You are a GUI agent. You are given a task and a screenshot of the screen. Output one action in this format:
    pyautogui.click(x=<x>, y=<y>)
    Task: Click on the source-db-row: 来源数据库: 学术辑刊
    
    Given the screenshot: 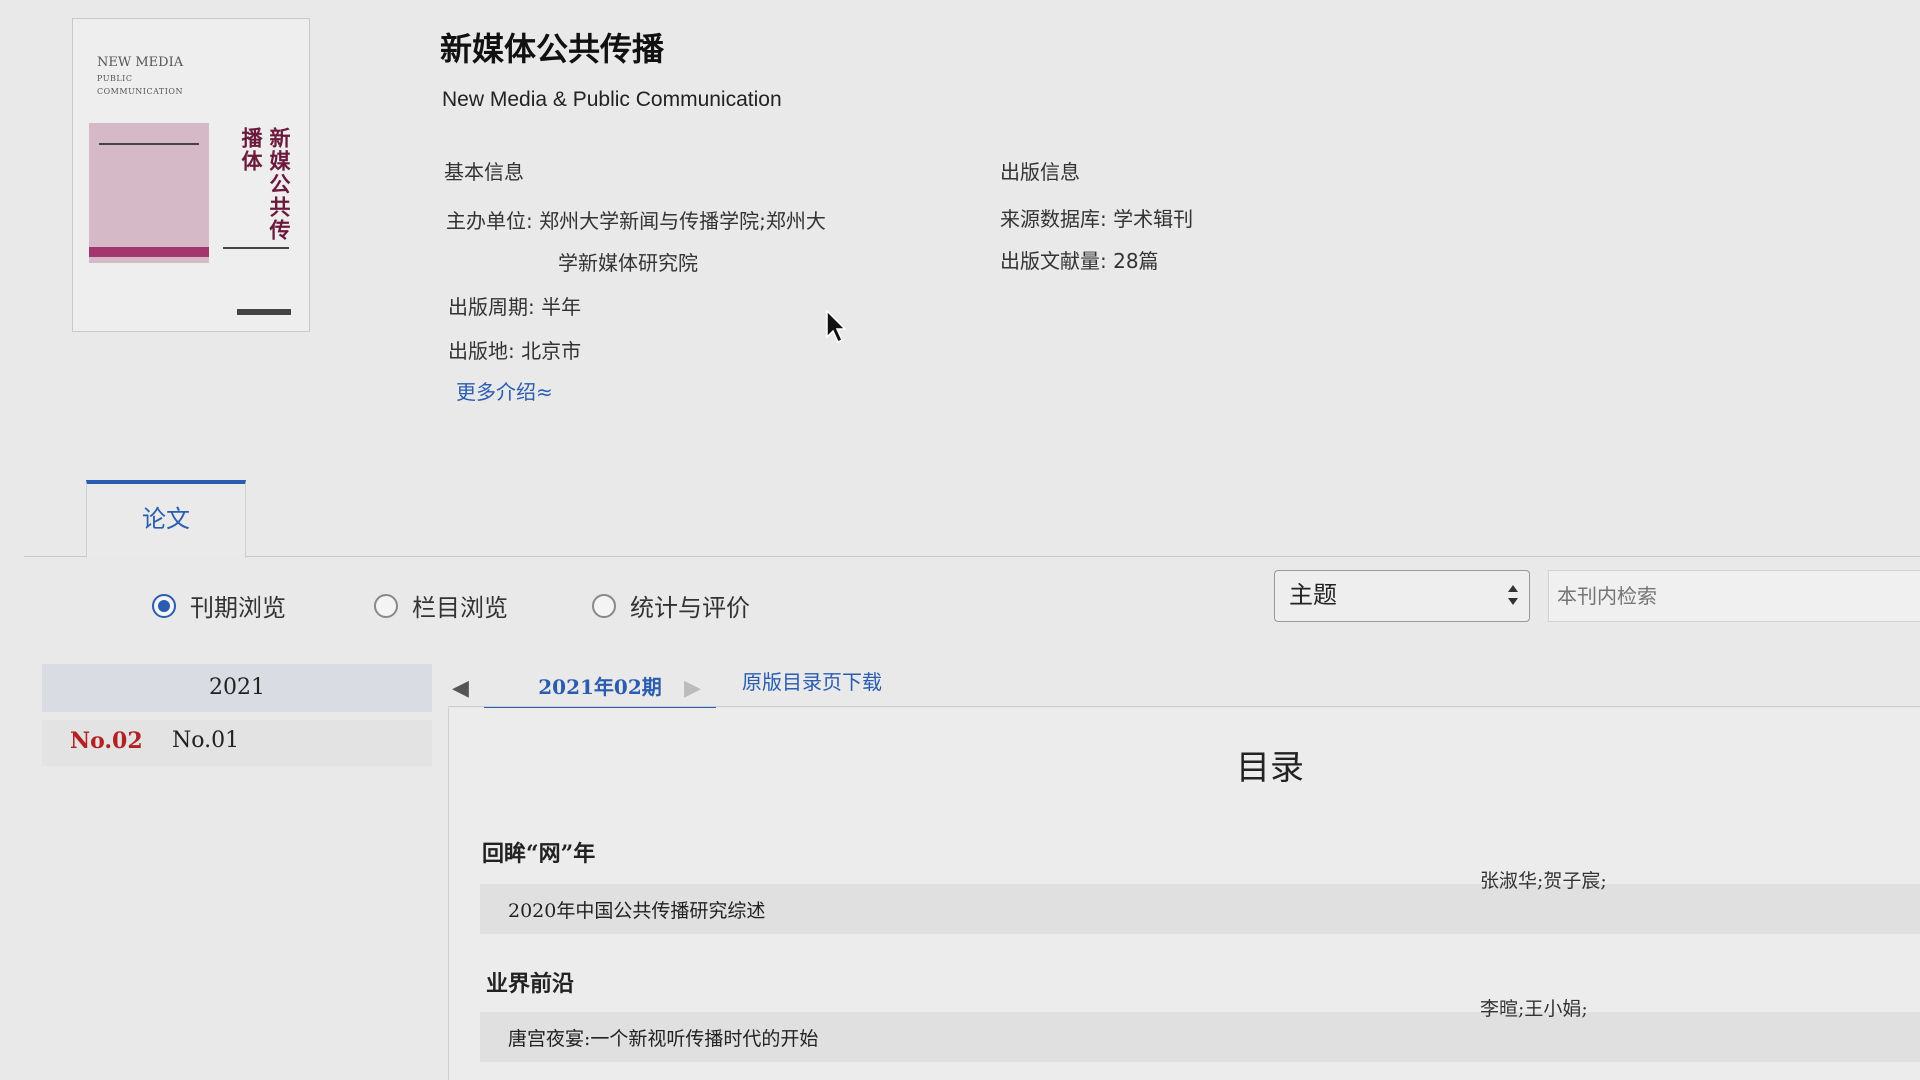 What is the action you would take?
    pyautogui.click(x=1096, y=219)
    